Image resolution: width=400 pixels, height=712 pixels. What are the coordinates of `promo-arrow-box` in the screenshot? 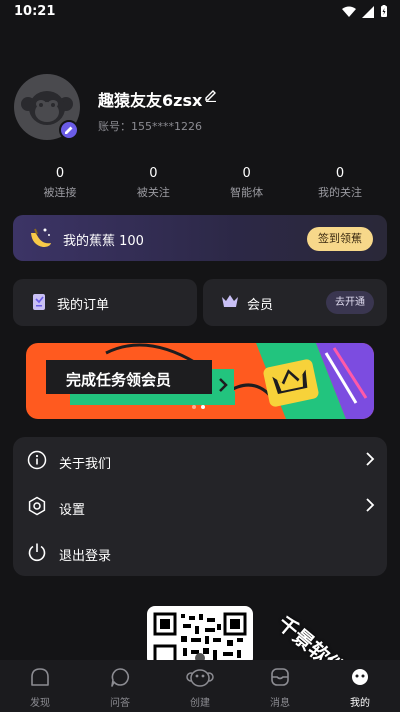 It's located at (223, 385).